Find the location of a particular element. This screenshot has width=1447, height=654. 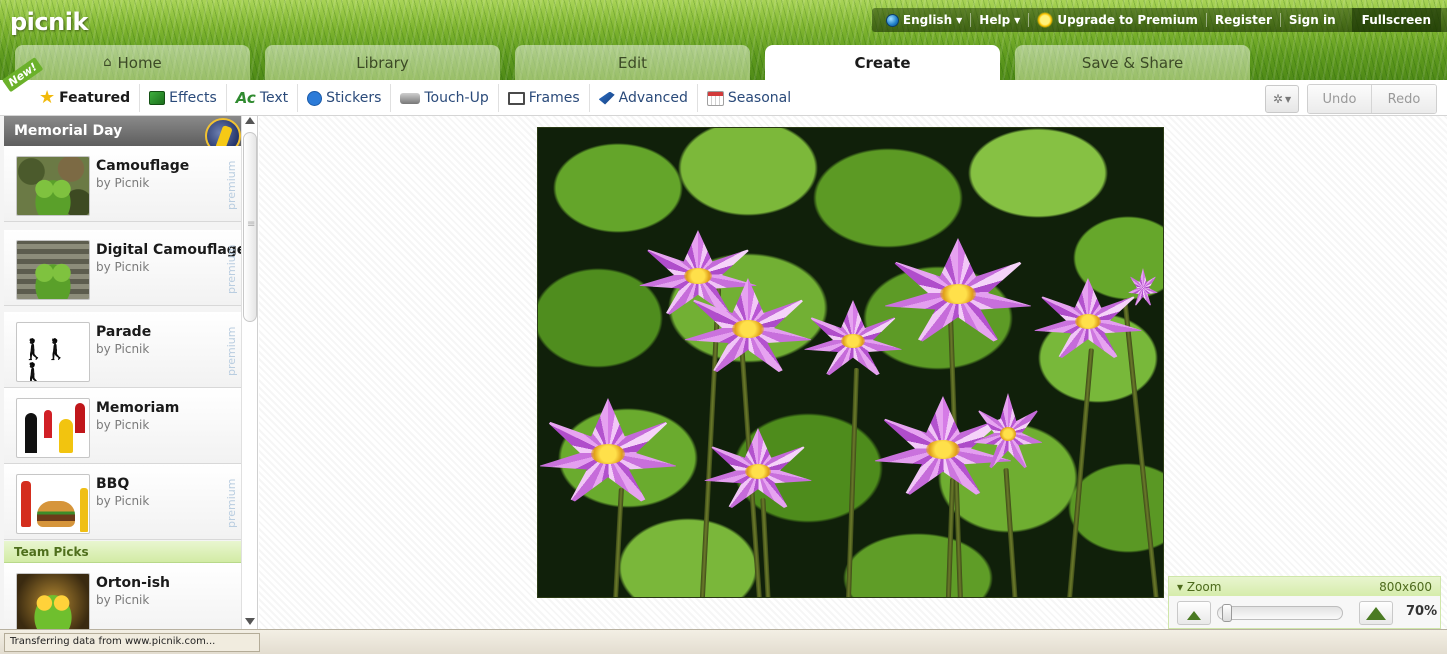

language-dropdown: English ▼ is located at coordinates (924, 20).